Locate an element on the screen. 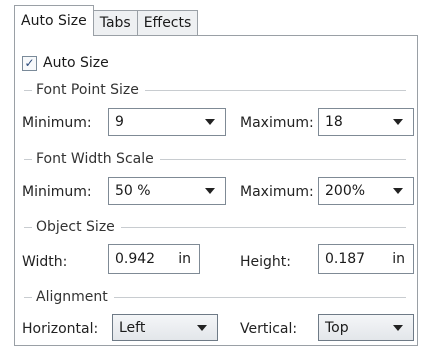 The width and height of the screenshot is (432, 356). height-label: Height: is located at coordinates (265, 262).